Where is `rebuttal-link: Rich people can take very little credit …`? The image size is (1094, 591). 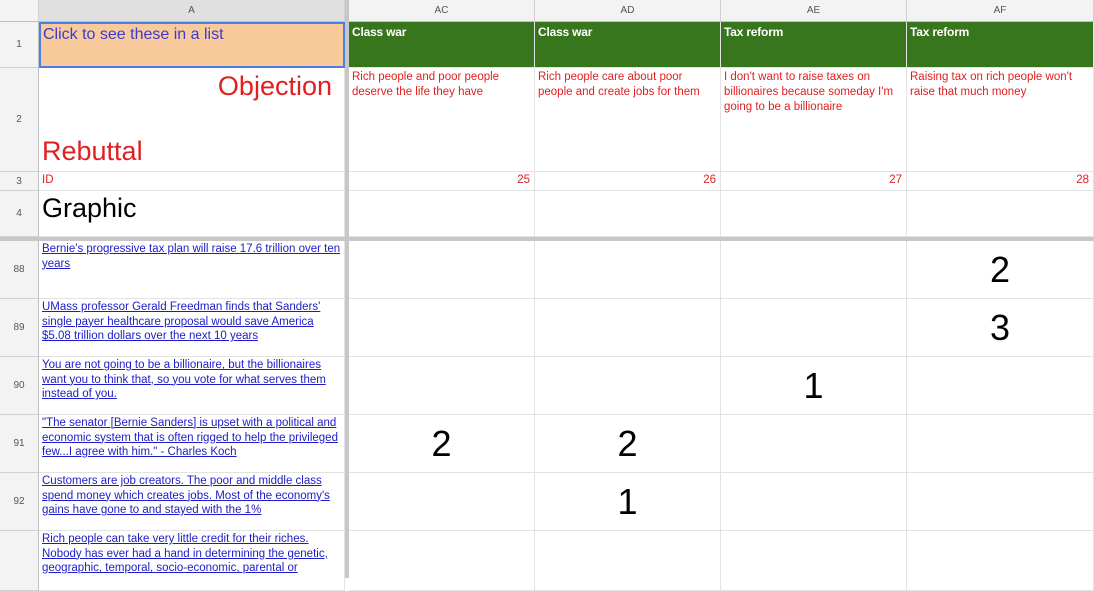 rebuttal-link: Rich people can take very little credit … is located at coordinates (191, 554).